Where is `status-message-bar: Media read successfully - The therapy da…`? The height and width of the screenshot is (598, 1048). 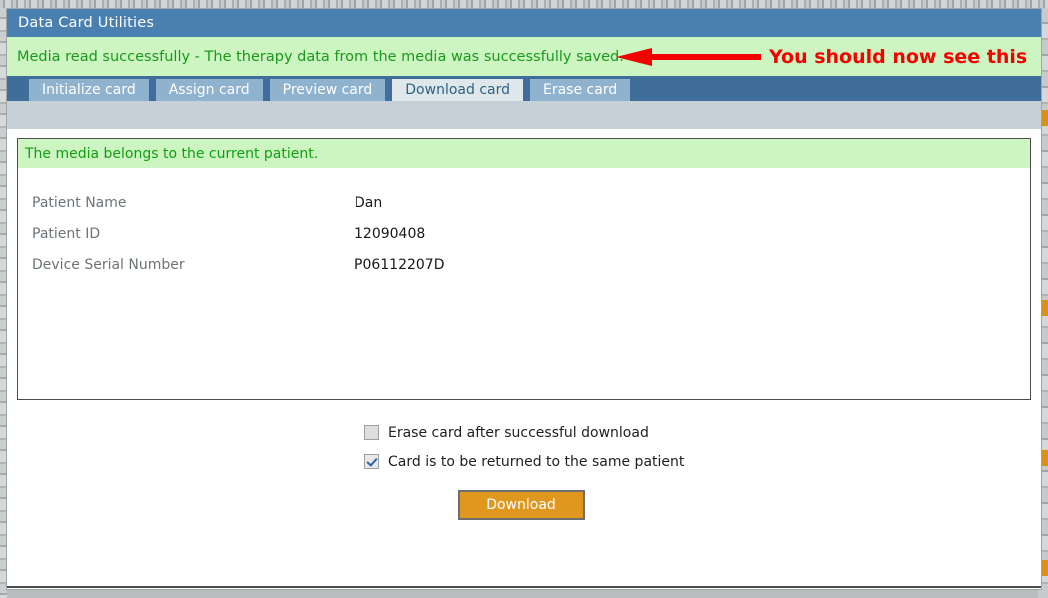 status-message-bar: Media read successfully - The therapy da… is located at coordinates (524, 56).